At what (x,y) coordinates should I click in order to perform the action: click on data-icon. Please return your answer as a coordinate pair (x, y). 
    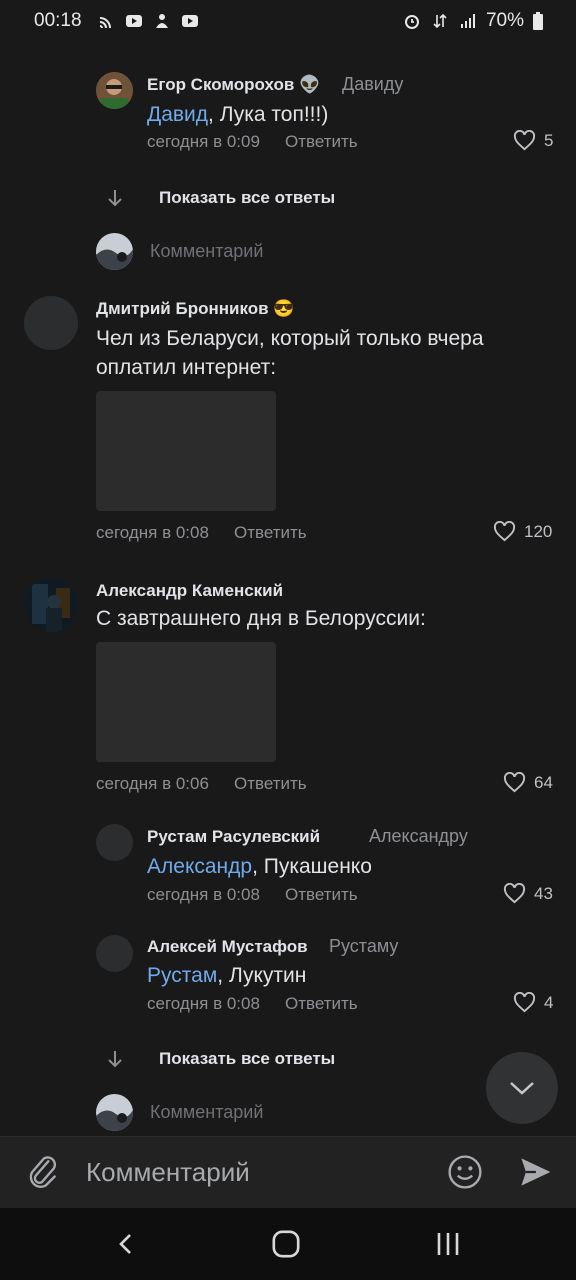
    Looking at the image, I should click on (440, 21).